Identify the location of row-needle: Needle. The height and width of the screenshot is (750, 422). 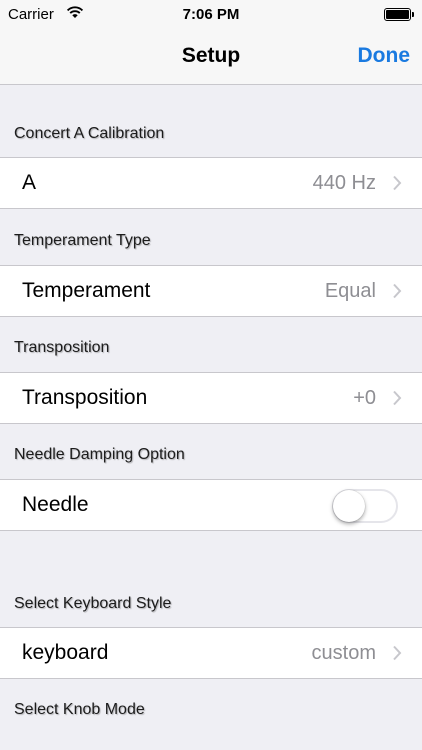
(211, 505).